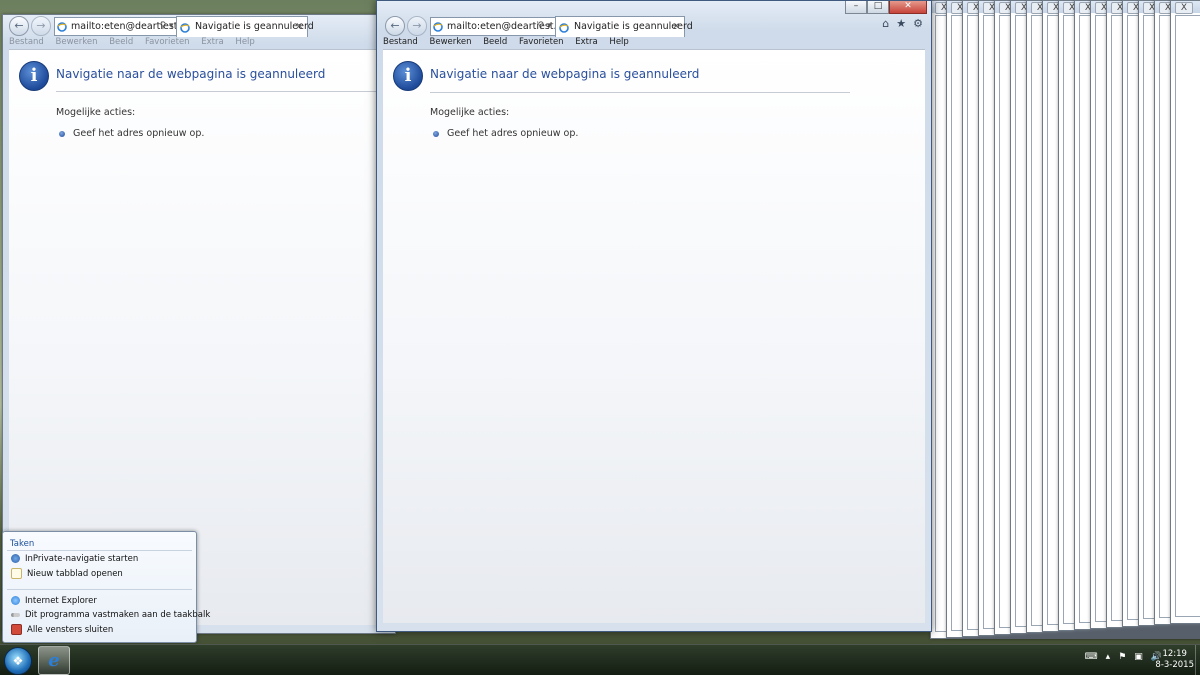 The height and width of the screenshot is (675, 1200). Describe the element at coordinates (1108, 657) in the screenshot. I see `show-hidden-icons-icon: ▴` at that location.